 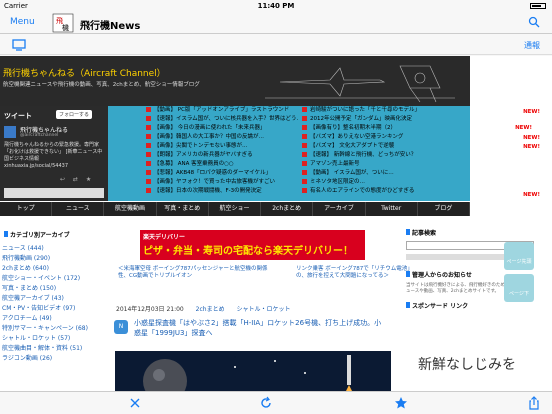 I want to click on global-nav-item: 航空ショー, so click(x=235, y=209).